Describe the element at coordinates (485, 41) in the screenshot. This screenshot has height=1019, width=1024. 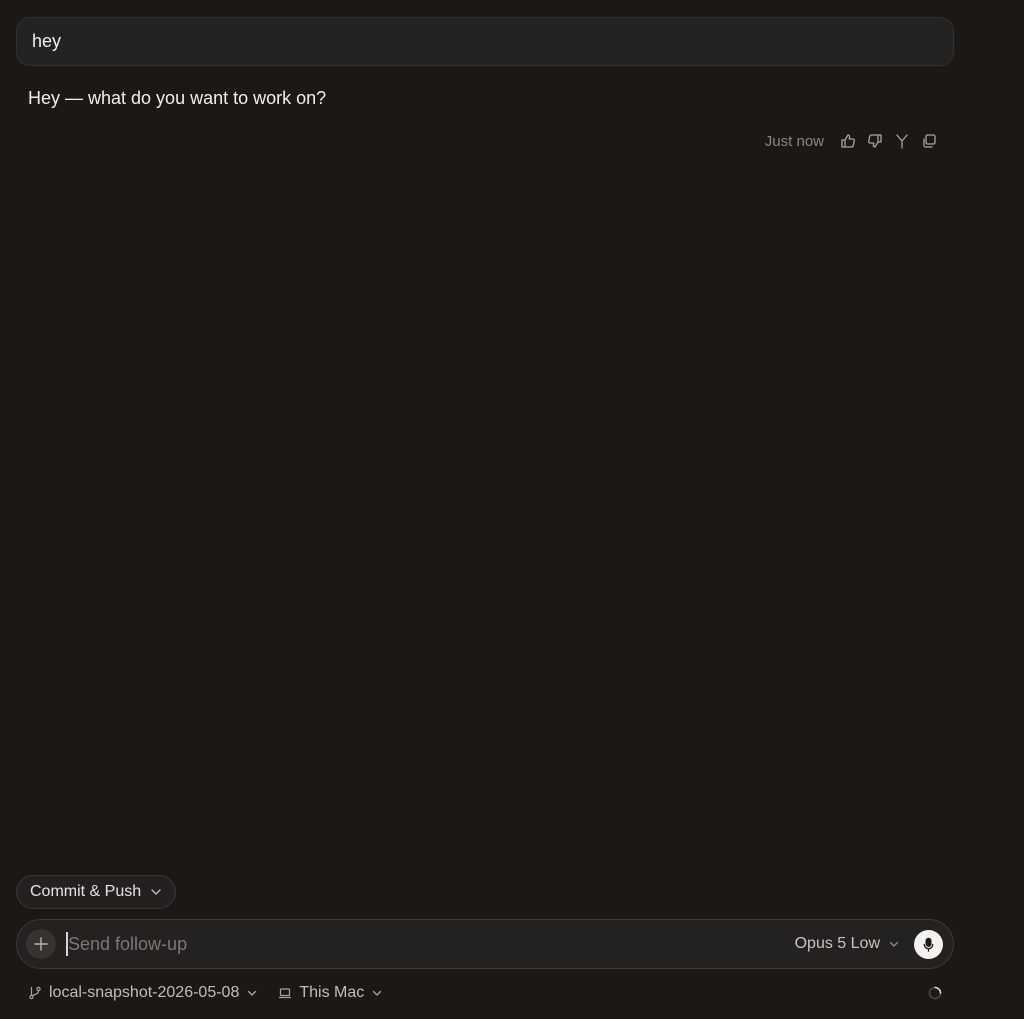
I see `user-message-bubble: hey` at that location.